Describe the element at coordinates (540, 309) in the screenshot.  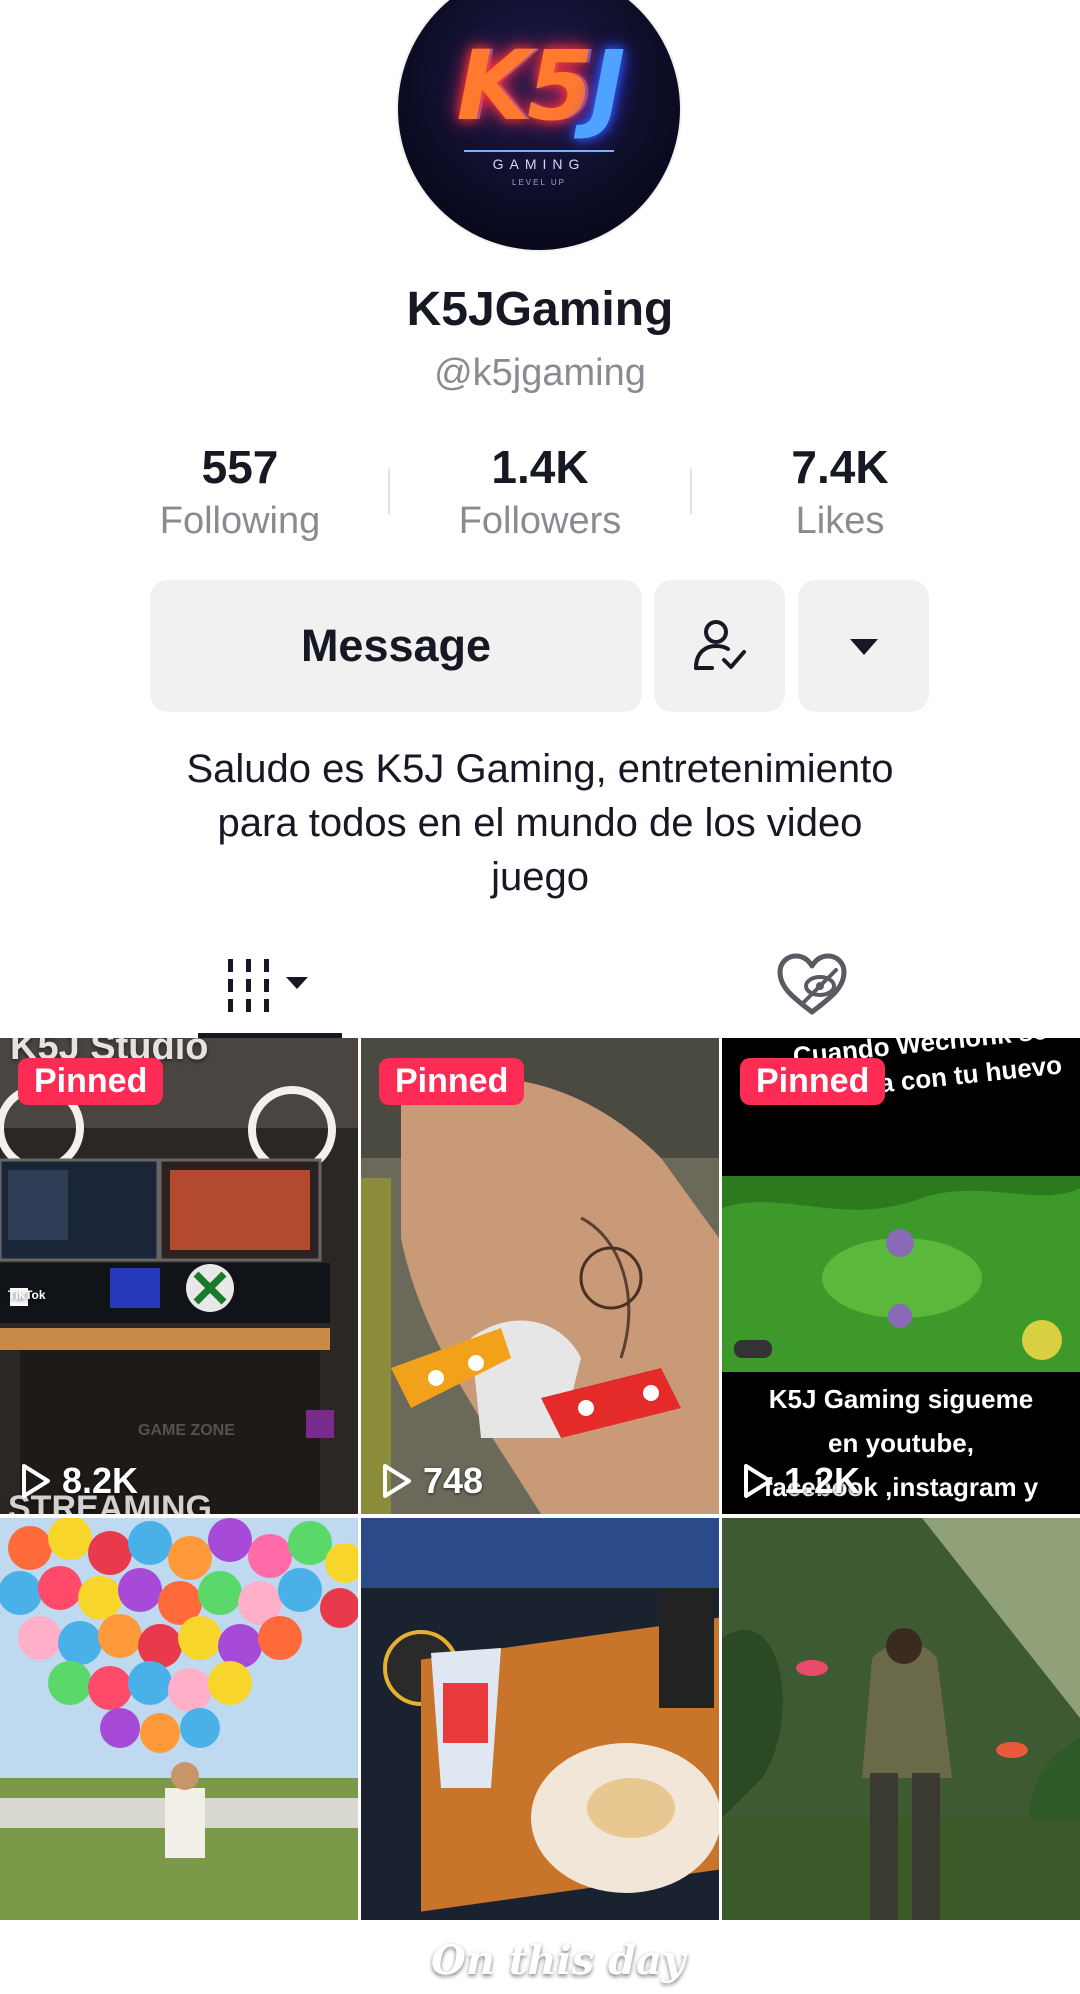
I see `display-name: K5JGaming` at that location.